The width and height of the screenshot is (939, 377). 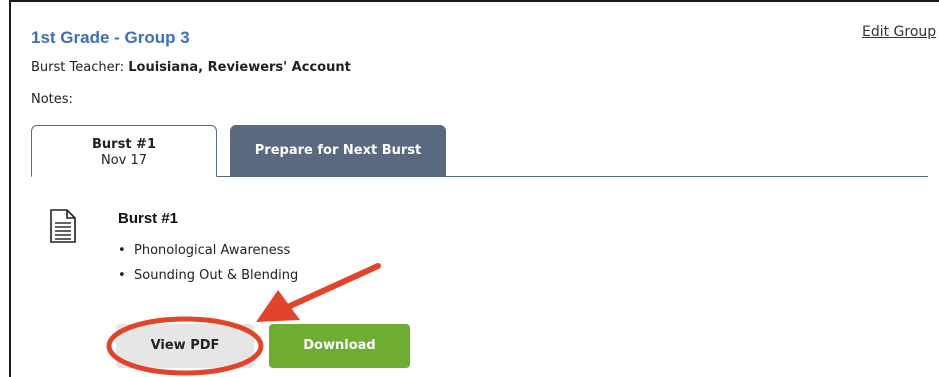 I want to click on skill-label: Phonological Awareness, so click(x=212, y=250).